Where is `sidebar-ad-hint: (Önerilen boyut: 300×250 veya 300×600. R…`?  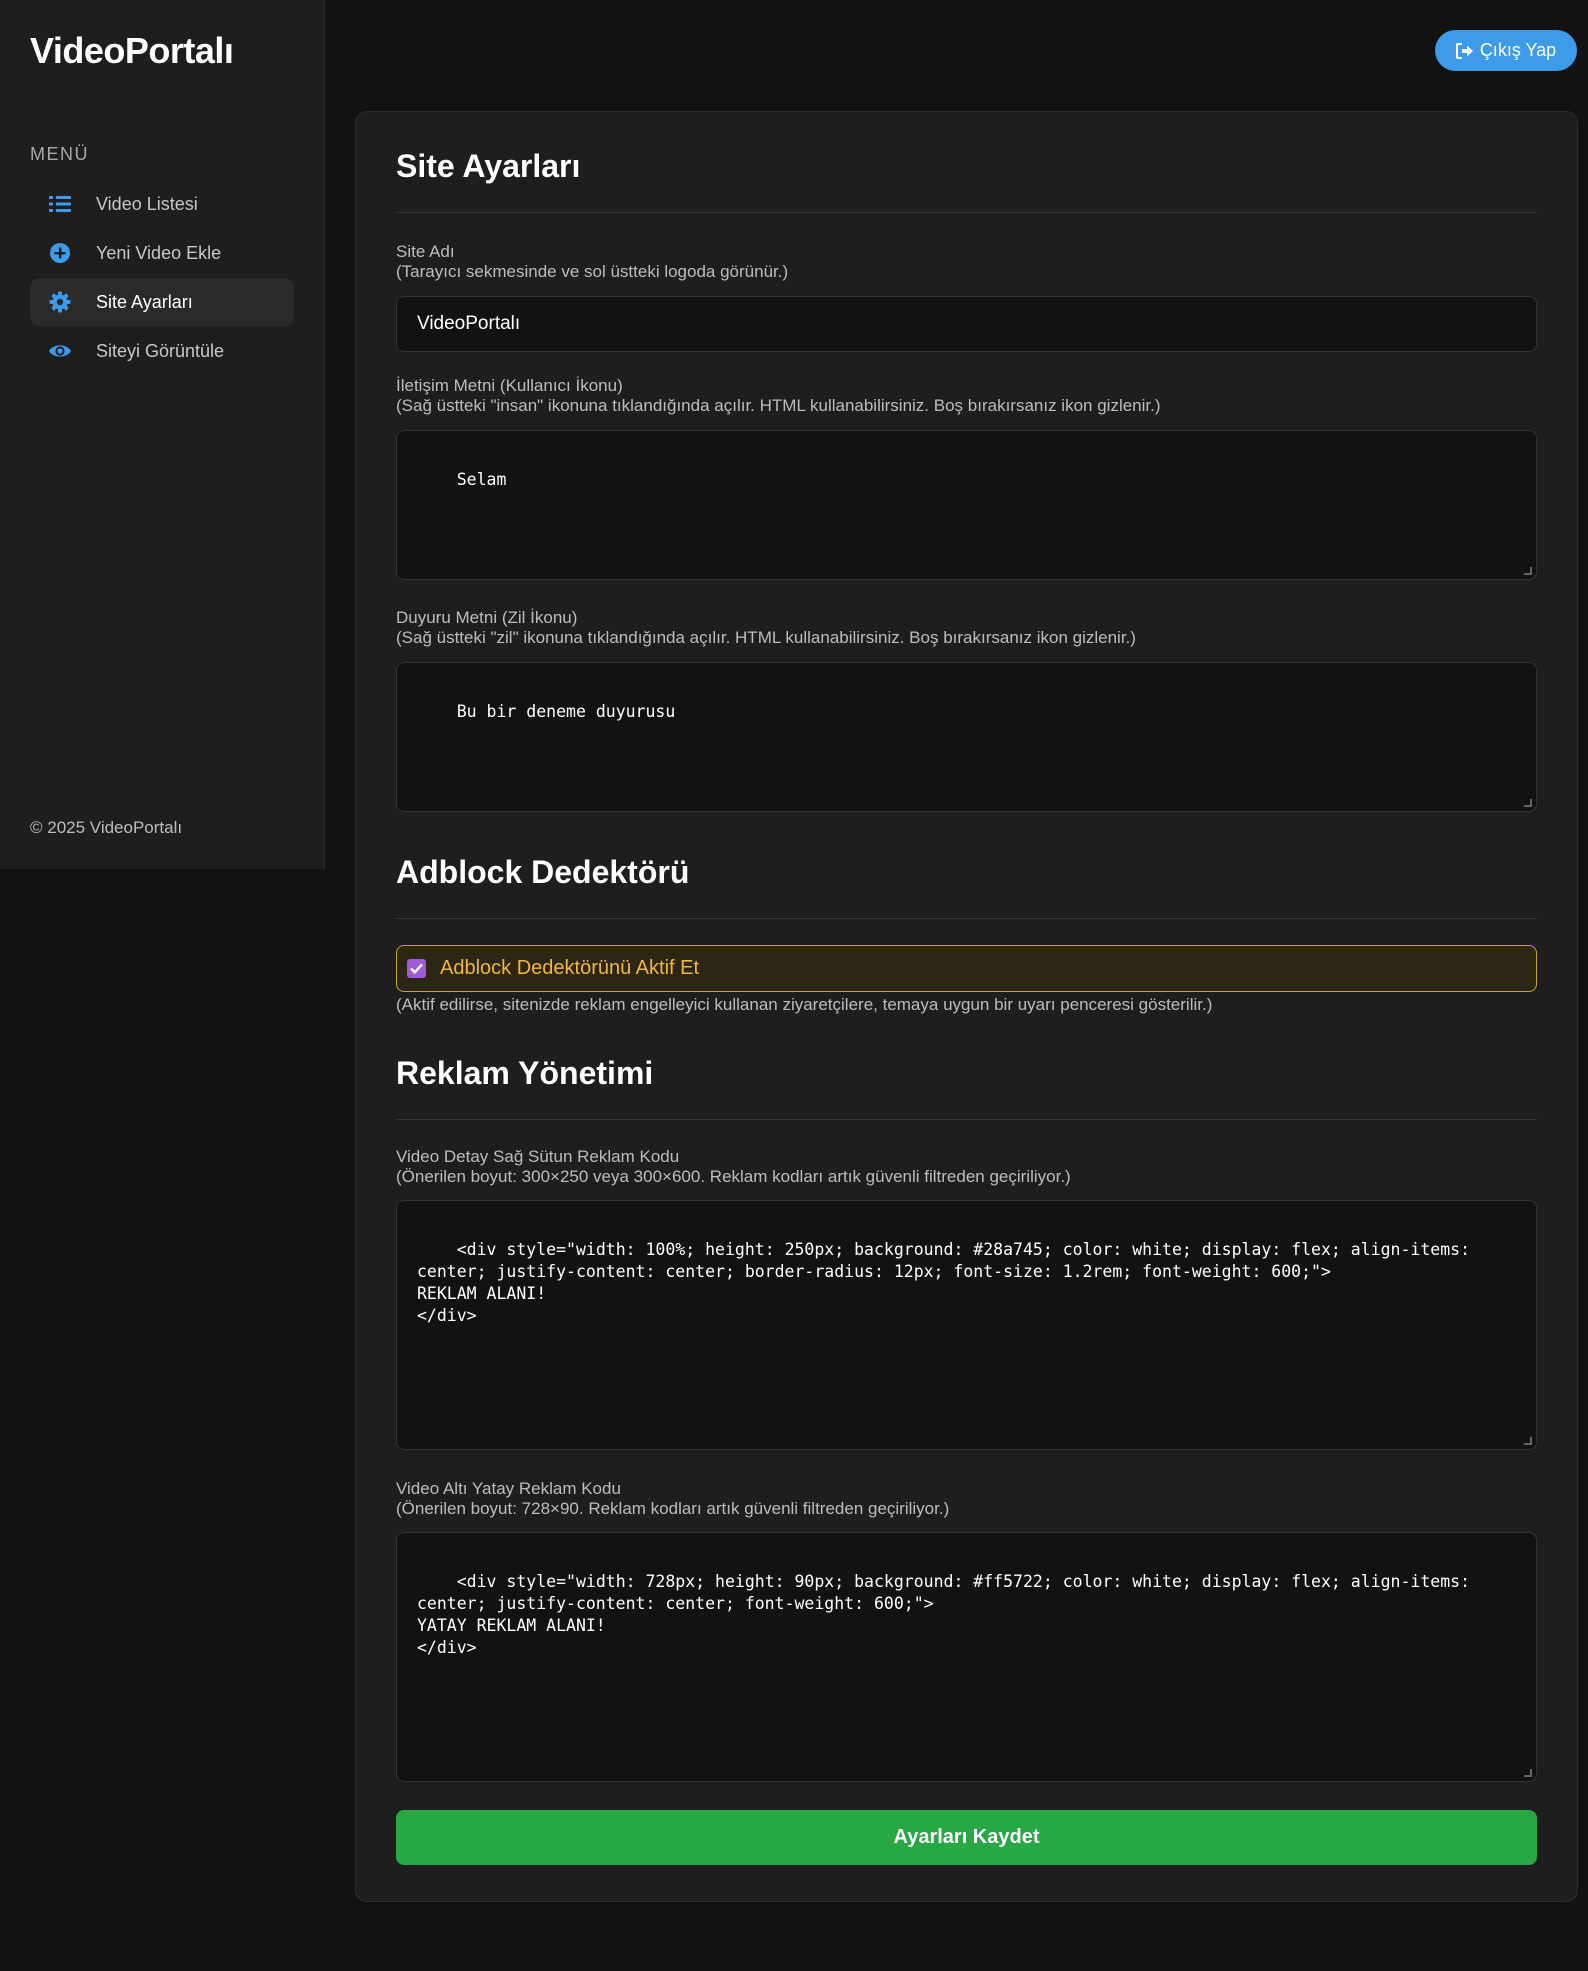 sidebar-ad-hint: (Önerilen boyut: 300×250 veya 300×600. R… is located at coordinates (733, 1176).